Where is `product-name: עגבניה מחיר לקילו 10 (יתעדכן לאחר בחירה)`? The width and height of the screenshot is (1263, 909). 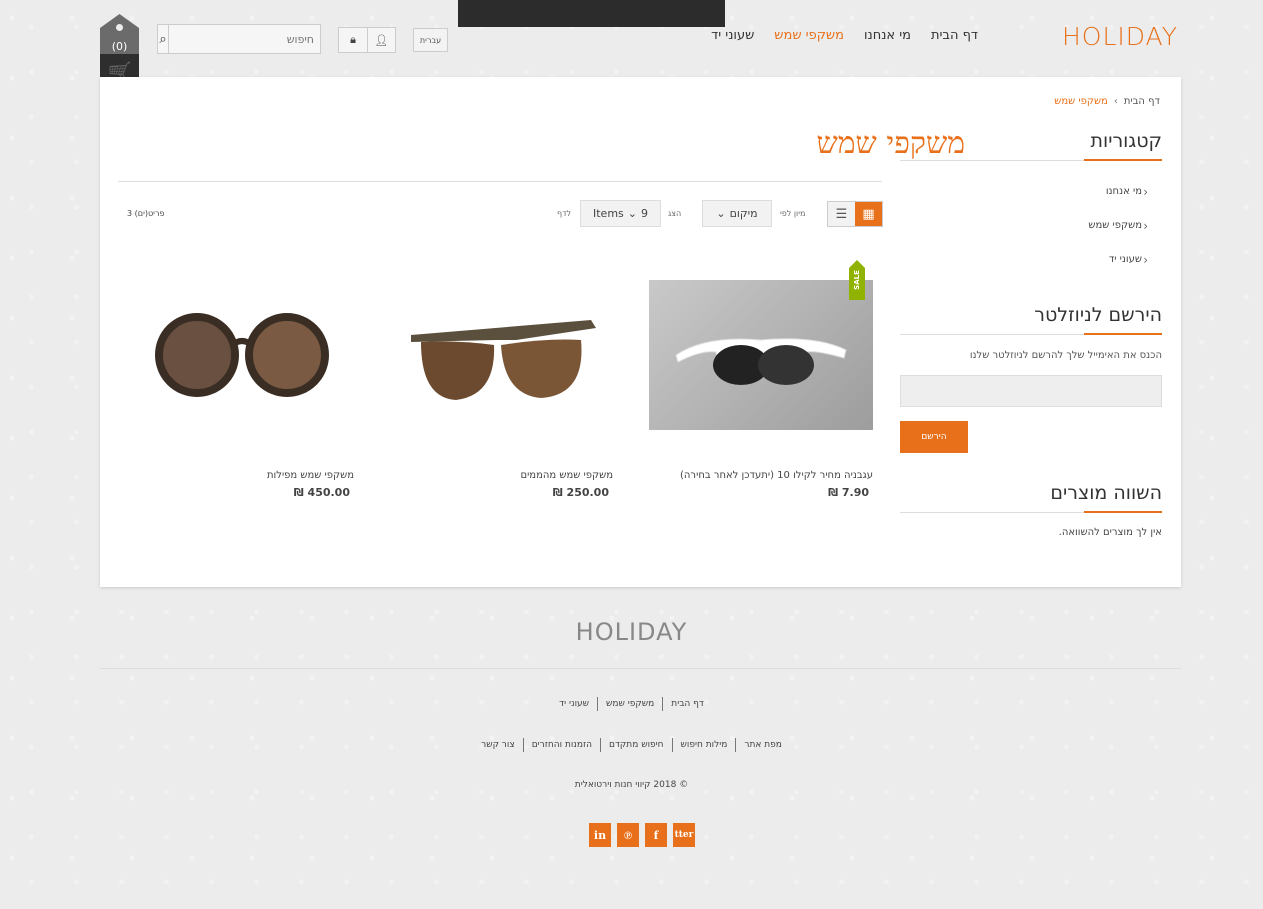
product-name: עגבניה מחיר לקילו 10 (יתעדכן לאחר בחירה) is located at coordinates (761, 475).